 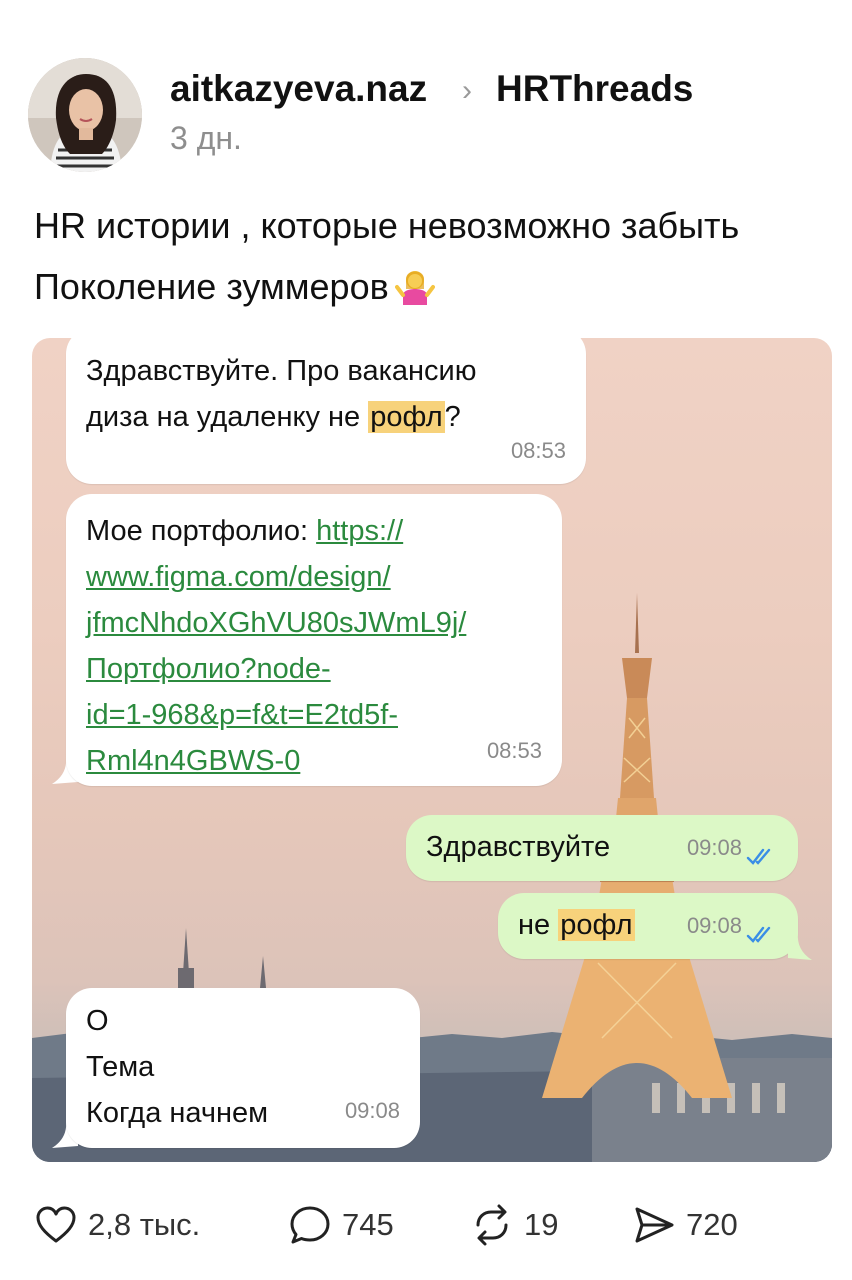 What do you see at coordinates (208, 669) in the screenshot?
I see `portfolio-link: Портфолио?node-` at bounding box center [208, 669].